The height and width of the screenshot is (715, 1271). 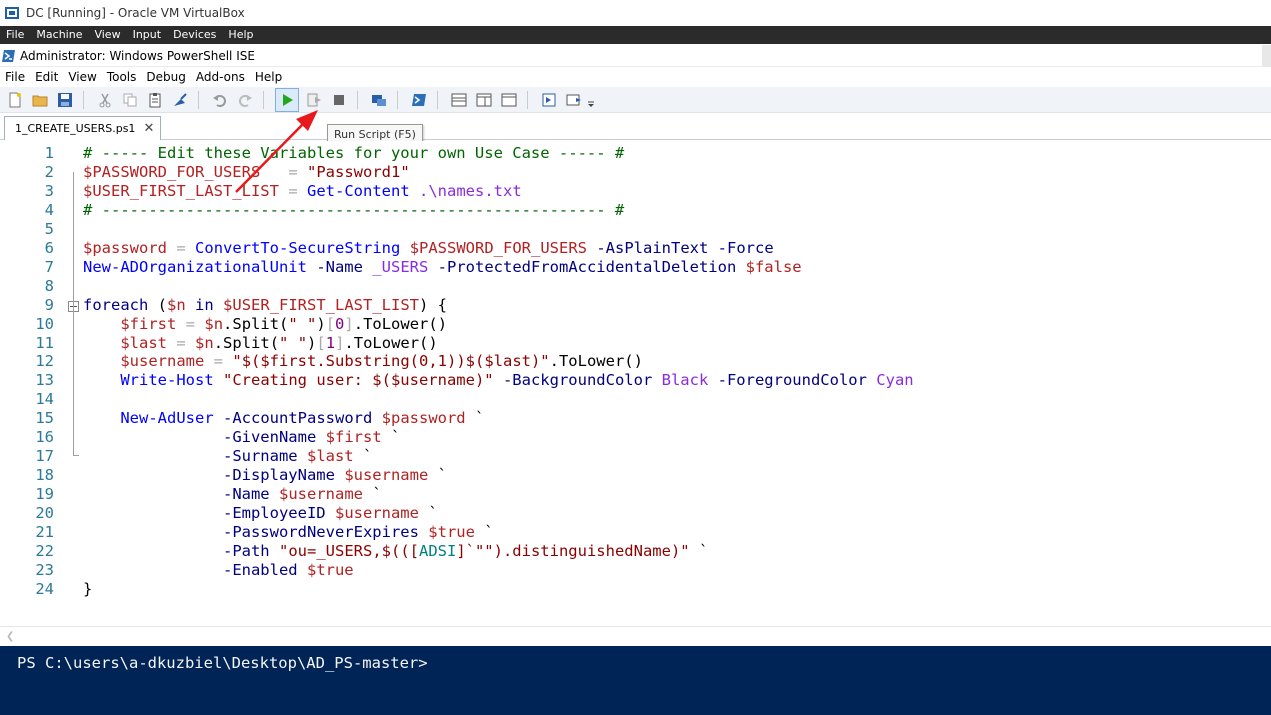 What do you see at coordinates (165, 77) in the screenshot?
I see `ise-menu-debug: Debug` at bounding box center [165, 77].